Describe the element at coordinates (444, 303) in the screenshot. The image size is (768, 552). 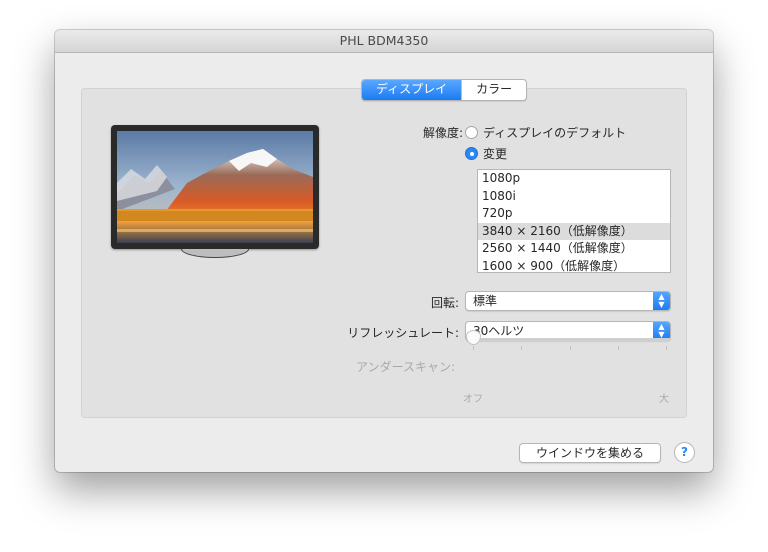
I see `rotation-label: 回転:` at that location.